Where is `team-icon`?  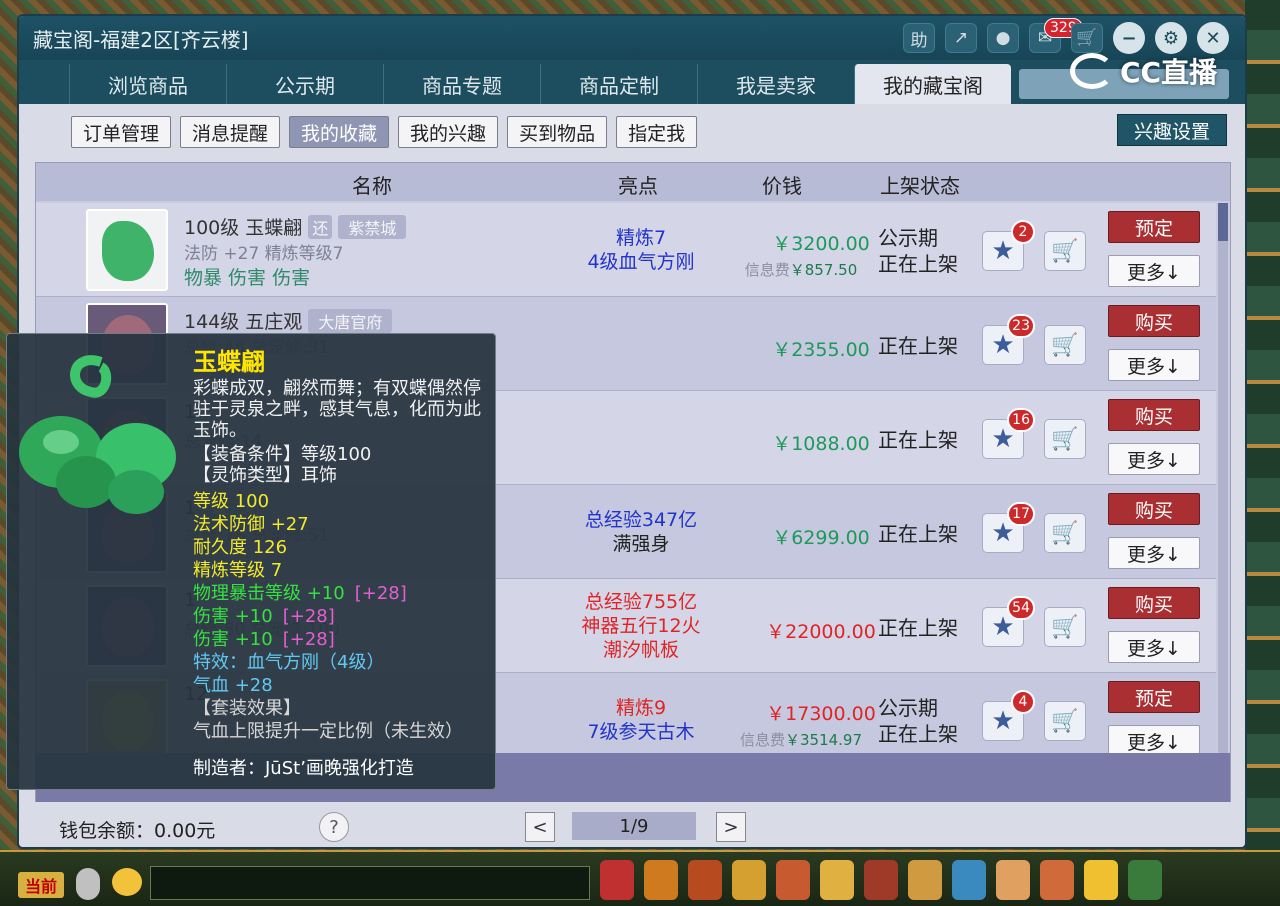 team-icon is located at coordinates (749, 880).